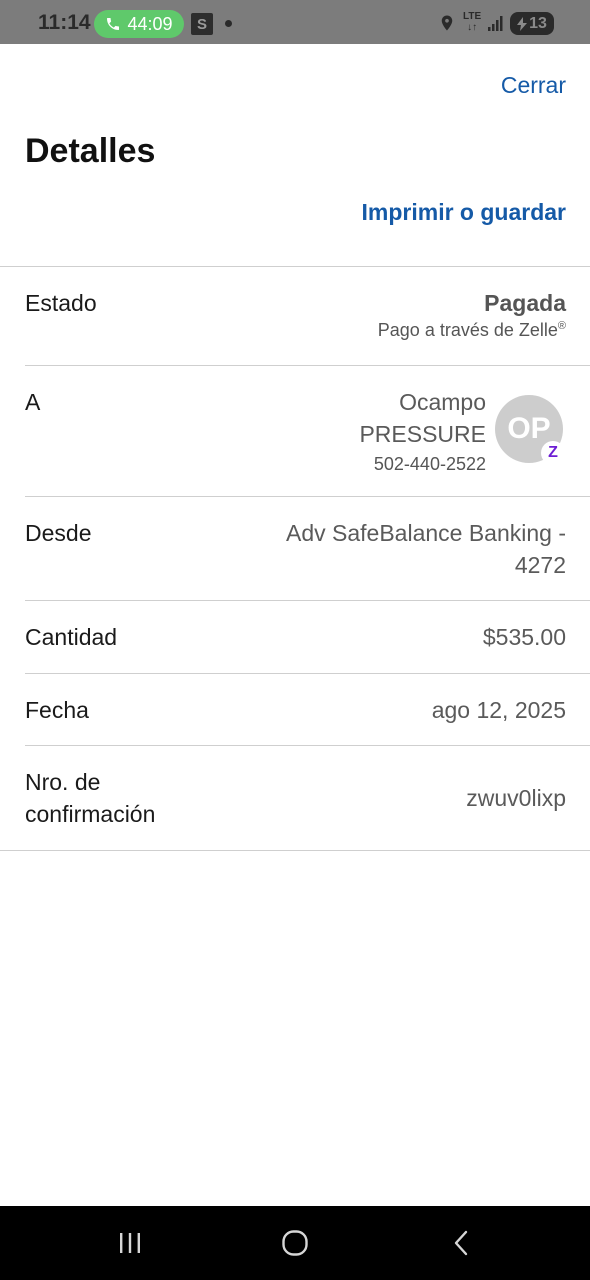 The width and height of the screenshot is (590, 1280). I want to click on charging-icon, so click(522, 23).